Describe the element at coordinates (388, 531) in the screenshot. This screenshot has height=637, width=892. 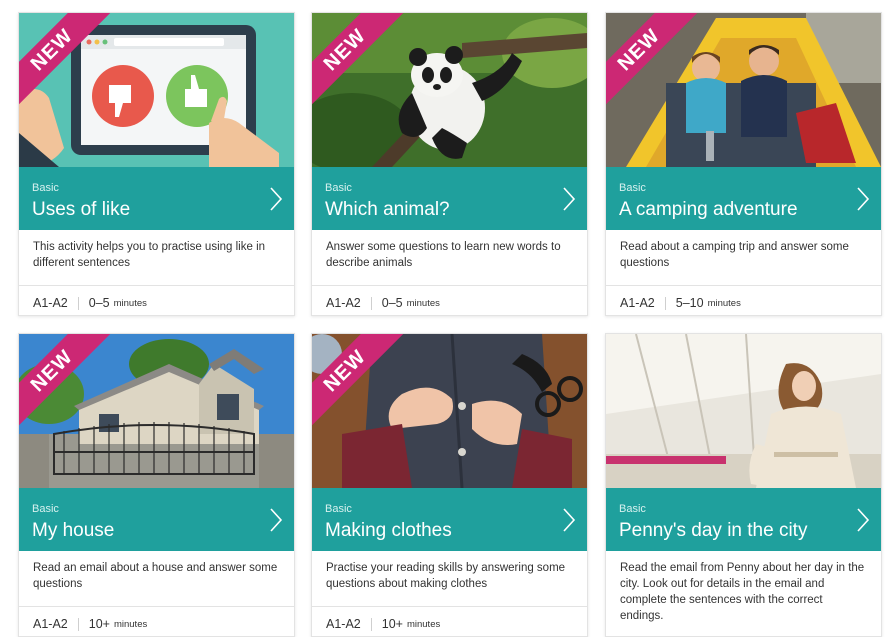
I see `card-title: Making clothes` at that location.